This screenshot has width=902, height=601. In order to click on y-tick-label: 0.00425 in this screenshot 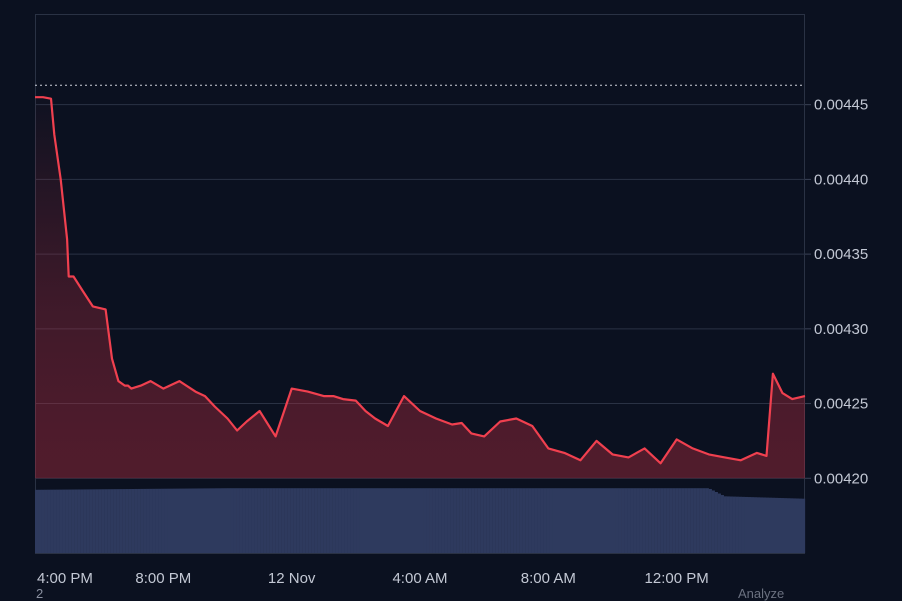, I will do `click(841, 404)`.